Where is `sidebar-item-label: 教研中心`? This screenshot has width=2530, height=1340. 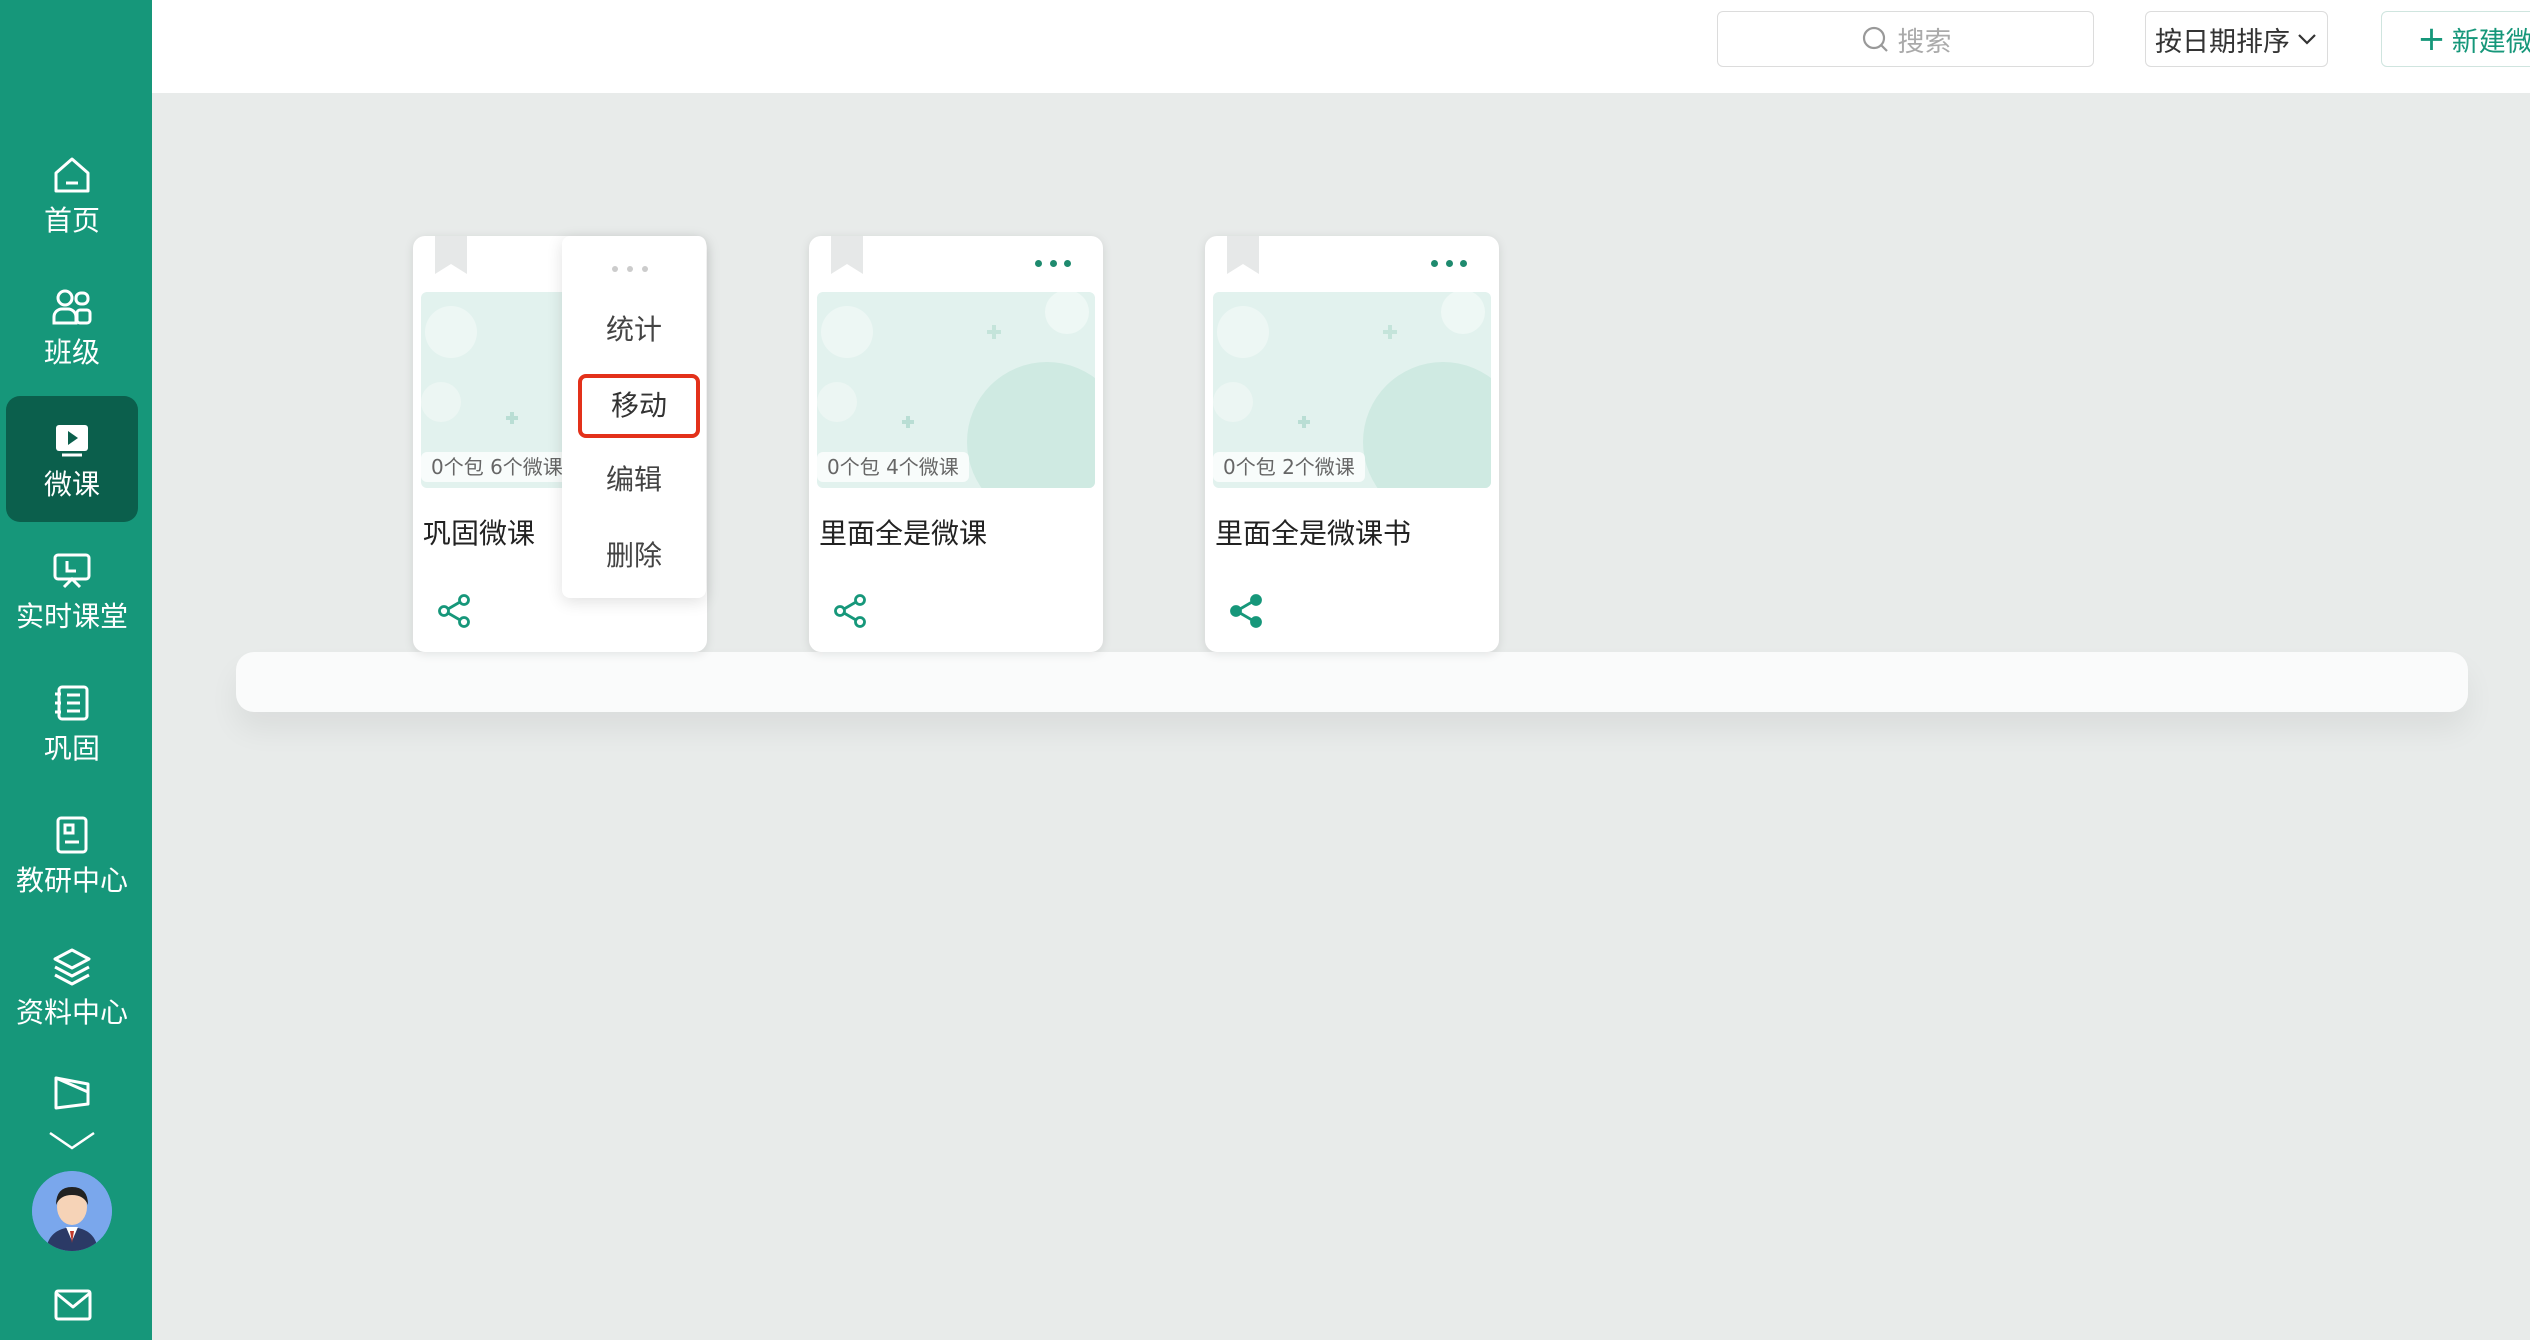 sidebar-item-label: 教研中心 is located at coordinates (71, 880).